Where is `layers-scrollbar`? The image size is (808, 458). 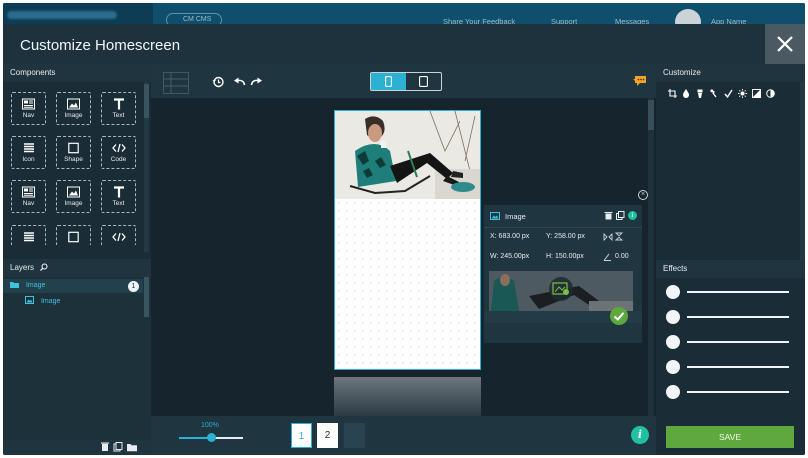 layers-scrollbar is located at coordinates (146, 297).